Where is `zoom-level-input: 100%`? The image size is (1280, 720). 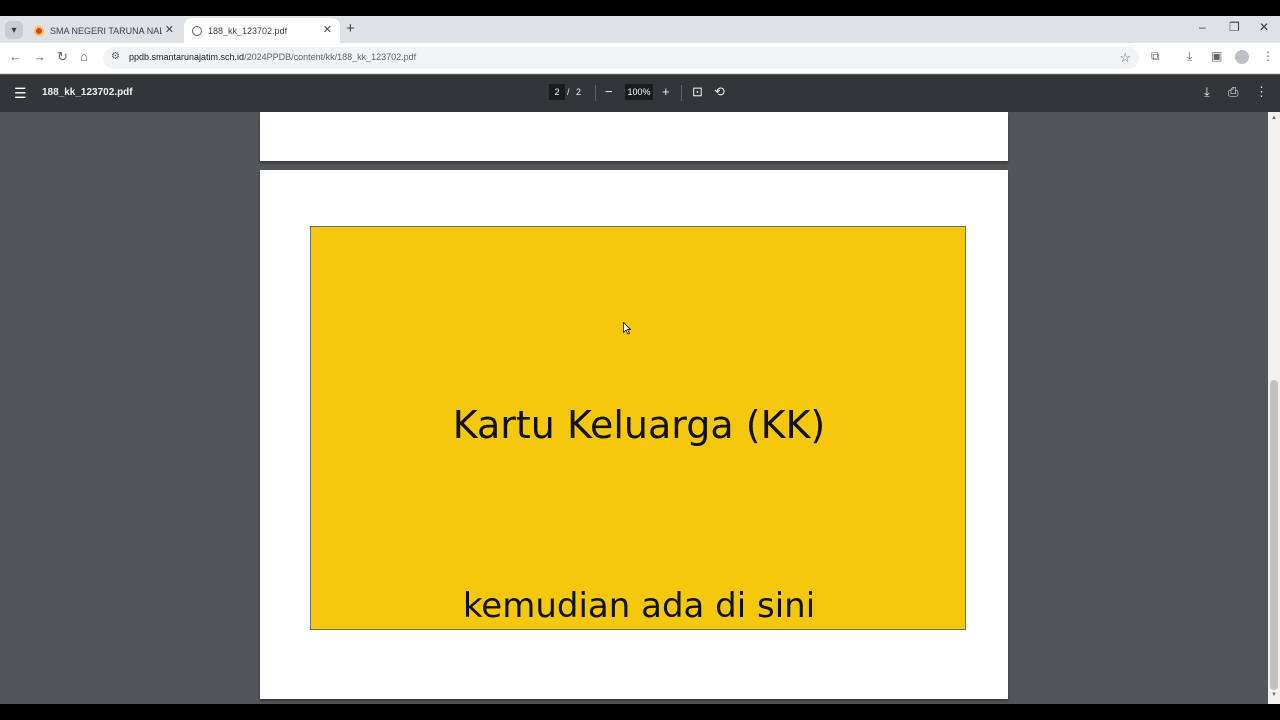
zoom-level-input: 100% is located at coordinates (639, 92).